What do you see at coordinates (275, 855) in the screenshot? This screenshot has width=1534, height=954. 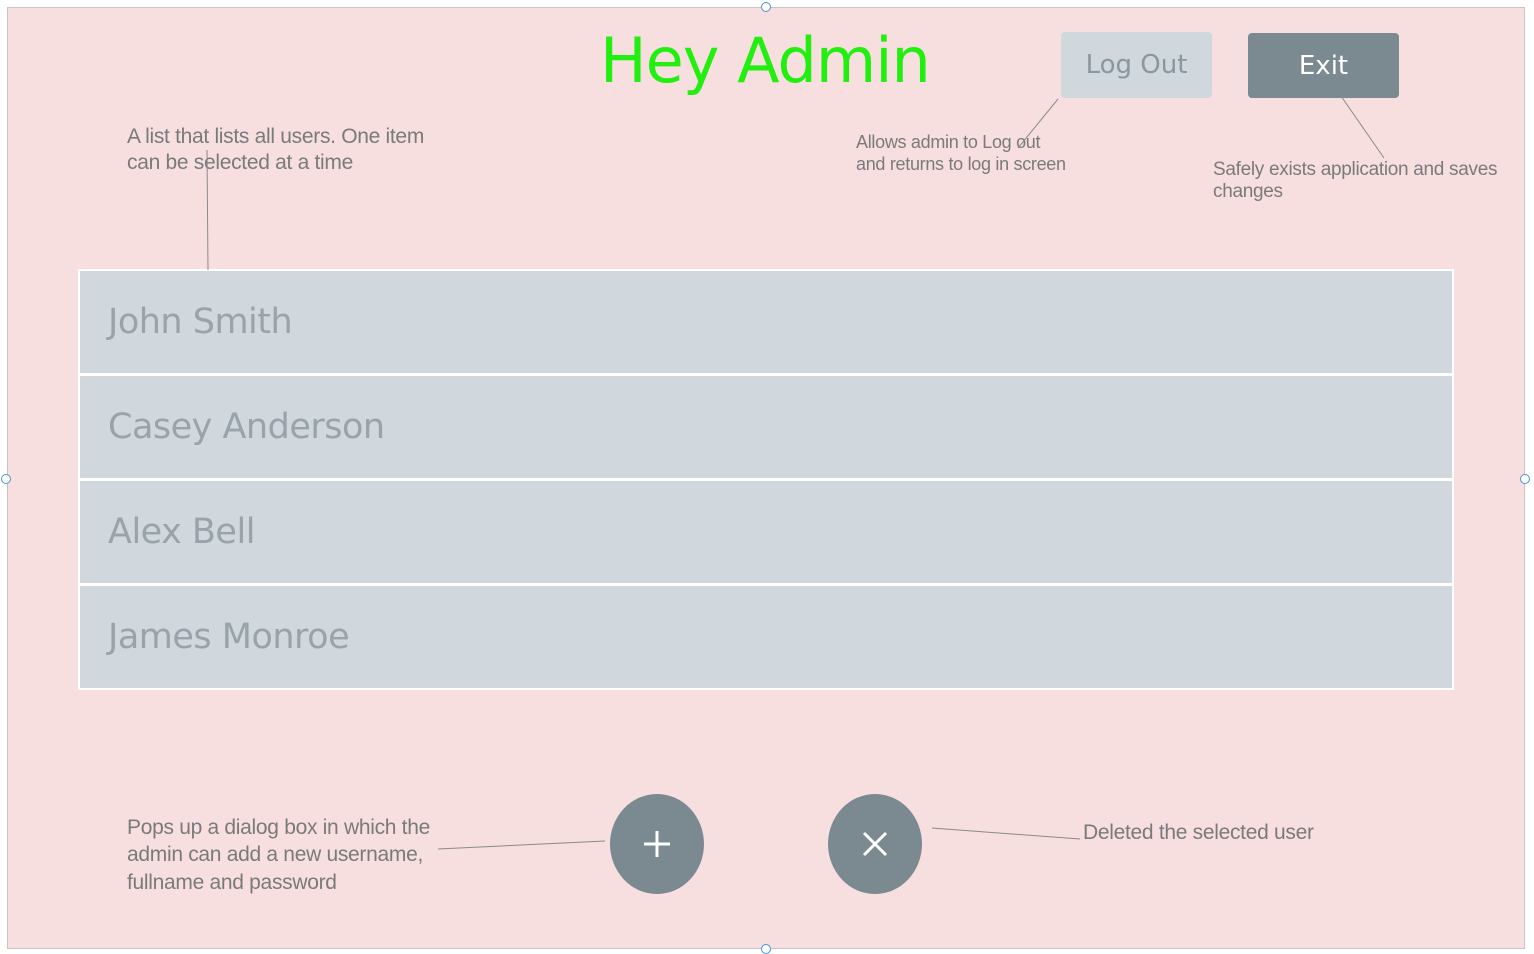 I see `add-annotation-line: admin can add a new username,` at bounding box center [275, 855].